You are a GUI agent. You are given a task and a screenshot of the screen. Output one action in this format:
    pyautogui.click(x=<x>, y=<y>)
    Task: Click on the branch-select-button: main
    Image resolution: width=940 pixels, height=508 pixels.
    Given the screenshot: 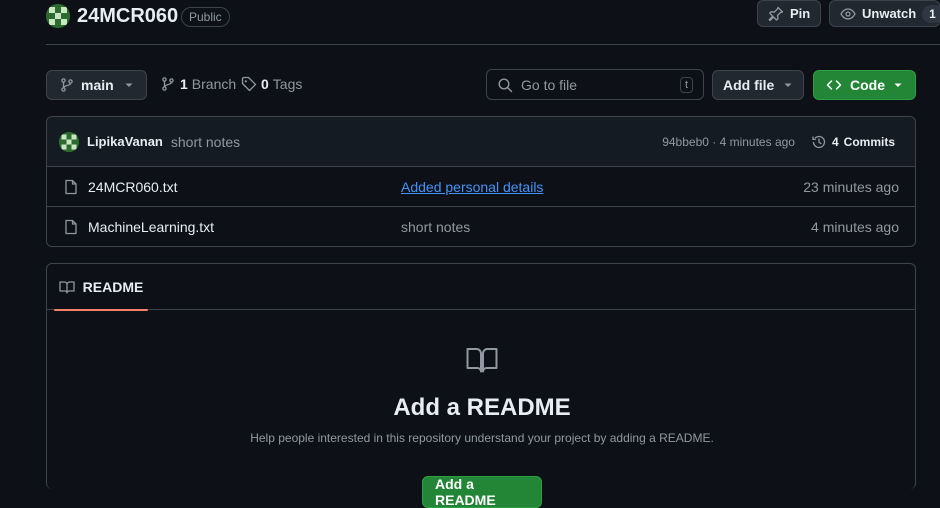 What is the action you would take?
    pyautogui.click(x=96, y=85)
    